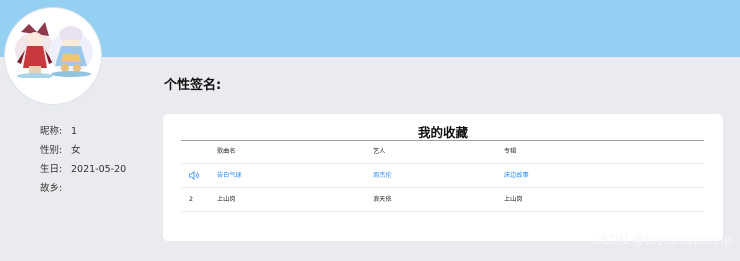 This screenshot has width=740, height=261. What do you see at coordinates (516, 175) in the screenshot?
I see `album-name: 床边故事` at bounding box center [516, 175].